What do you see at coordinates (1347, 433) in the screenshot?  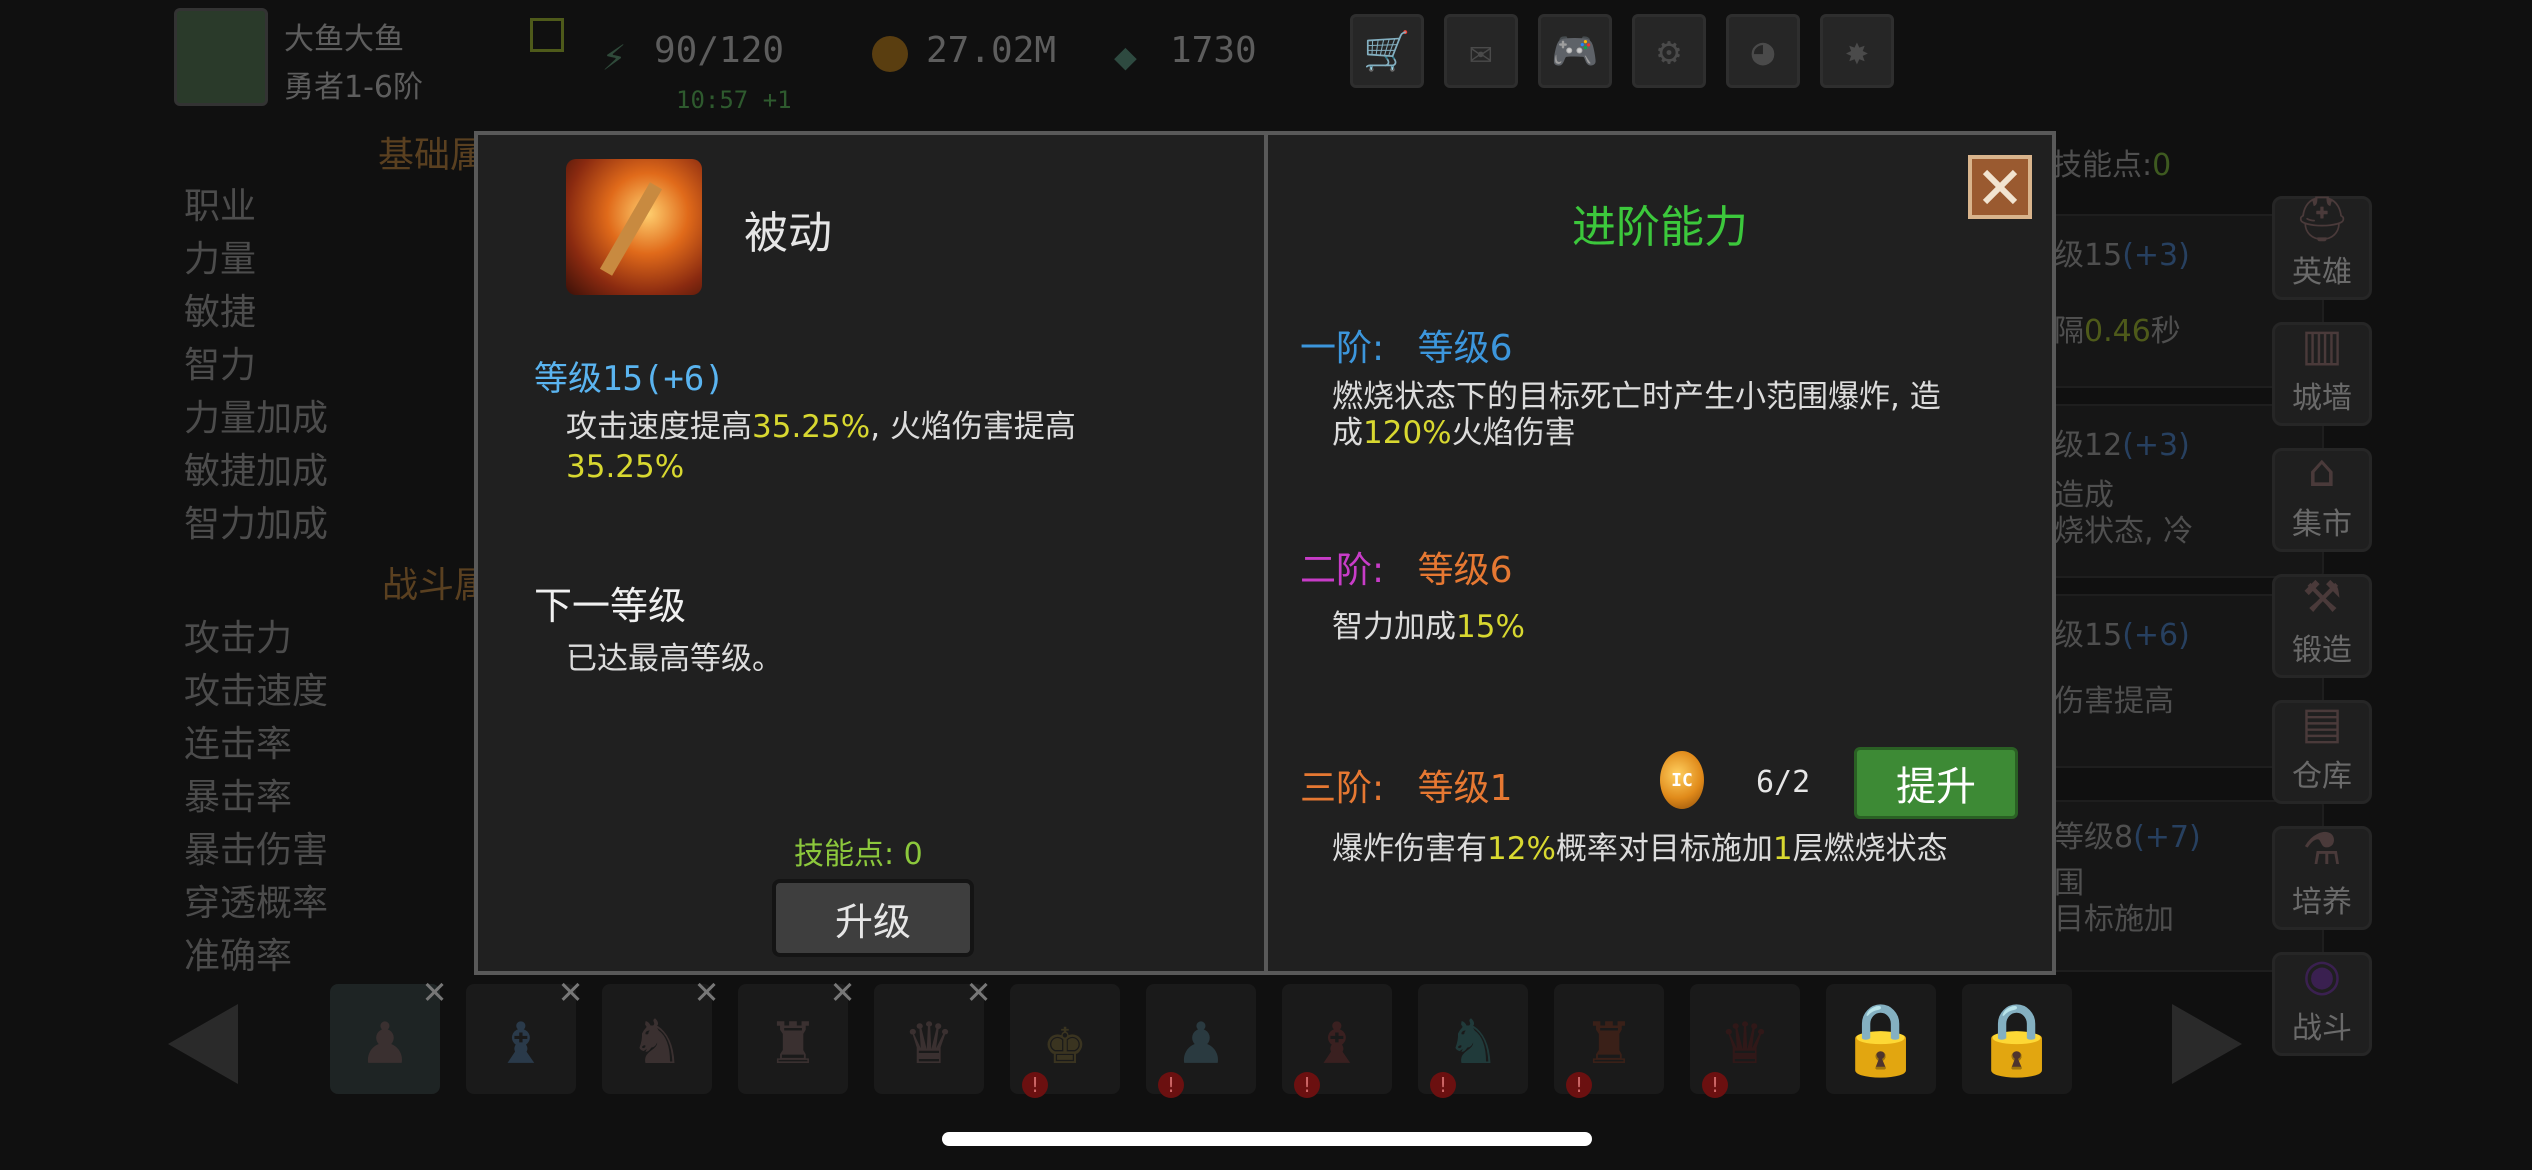 I see `tier1-desc-text: 成` at bounding box center [1347, 433].